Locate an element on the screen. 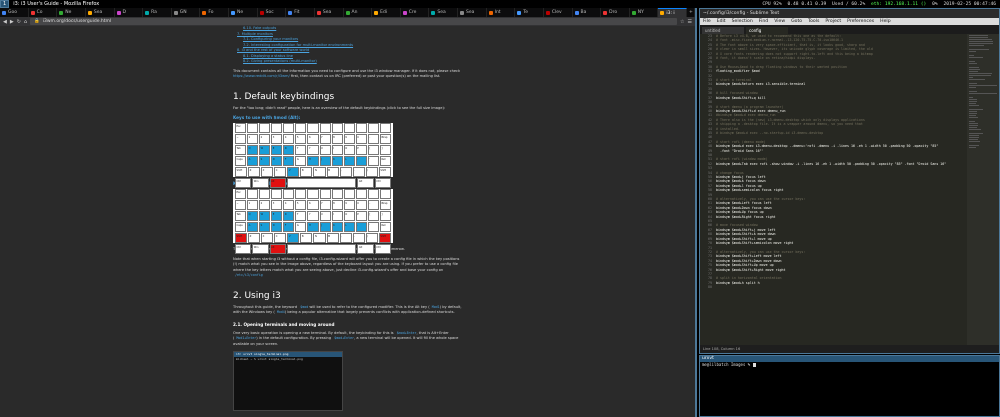 The height and width of the screenshot is (417, 1000). browser-tab: Ba is located at coordinates (587, 12).